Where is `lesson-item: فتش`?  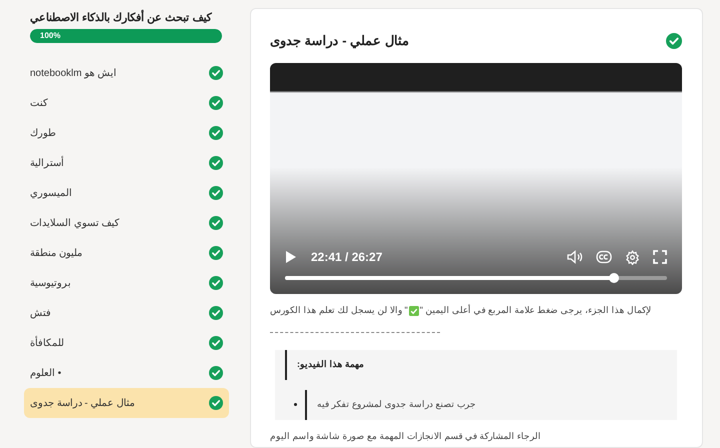 lesson-item: فتش is located at coordinates (126, 313).